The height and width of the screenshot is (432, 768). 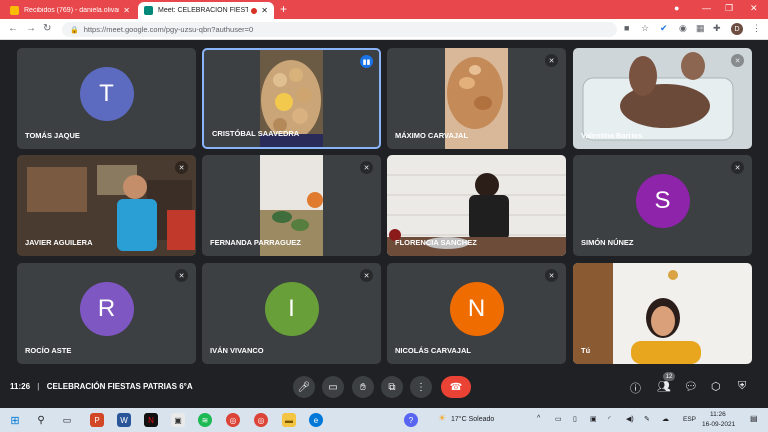 What do you see at coordinates (106, 313) in the screenshot?
I see `participant-tile: R ✕ ROCÍO ASTE` at bounding box center [106, 313].